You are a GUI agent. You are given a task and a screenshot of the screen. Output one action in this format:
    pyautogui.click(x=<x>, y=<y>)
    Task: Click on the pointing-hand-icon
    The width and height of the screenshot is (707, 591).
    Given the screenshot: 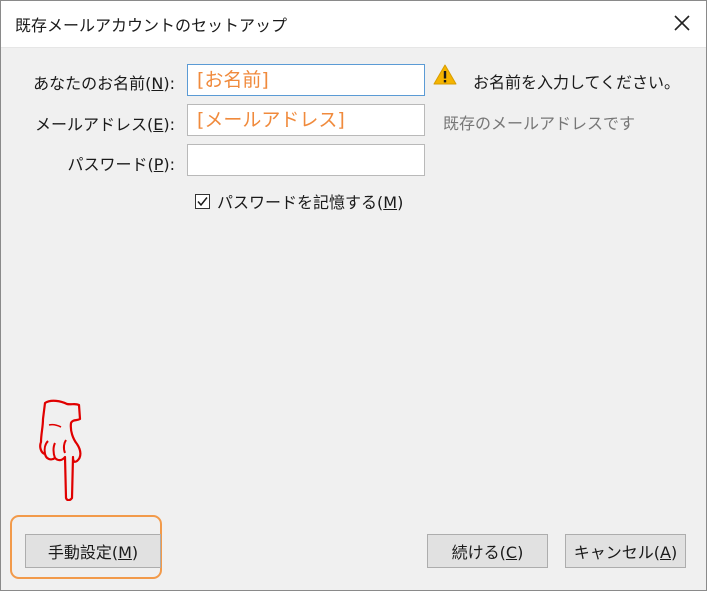 What is the action you would take?
    pyautogui.click(x=60, y=450)
    